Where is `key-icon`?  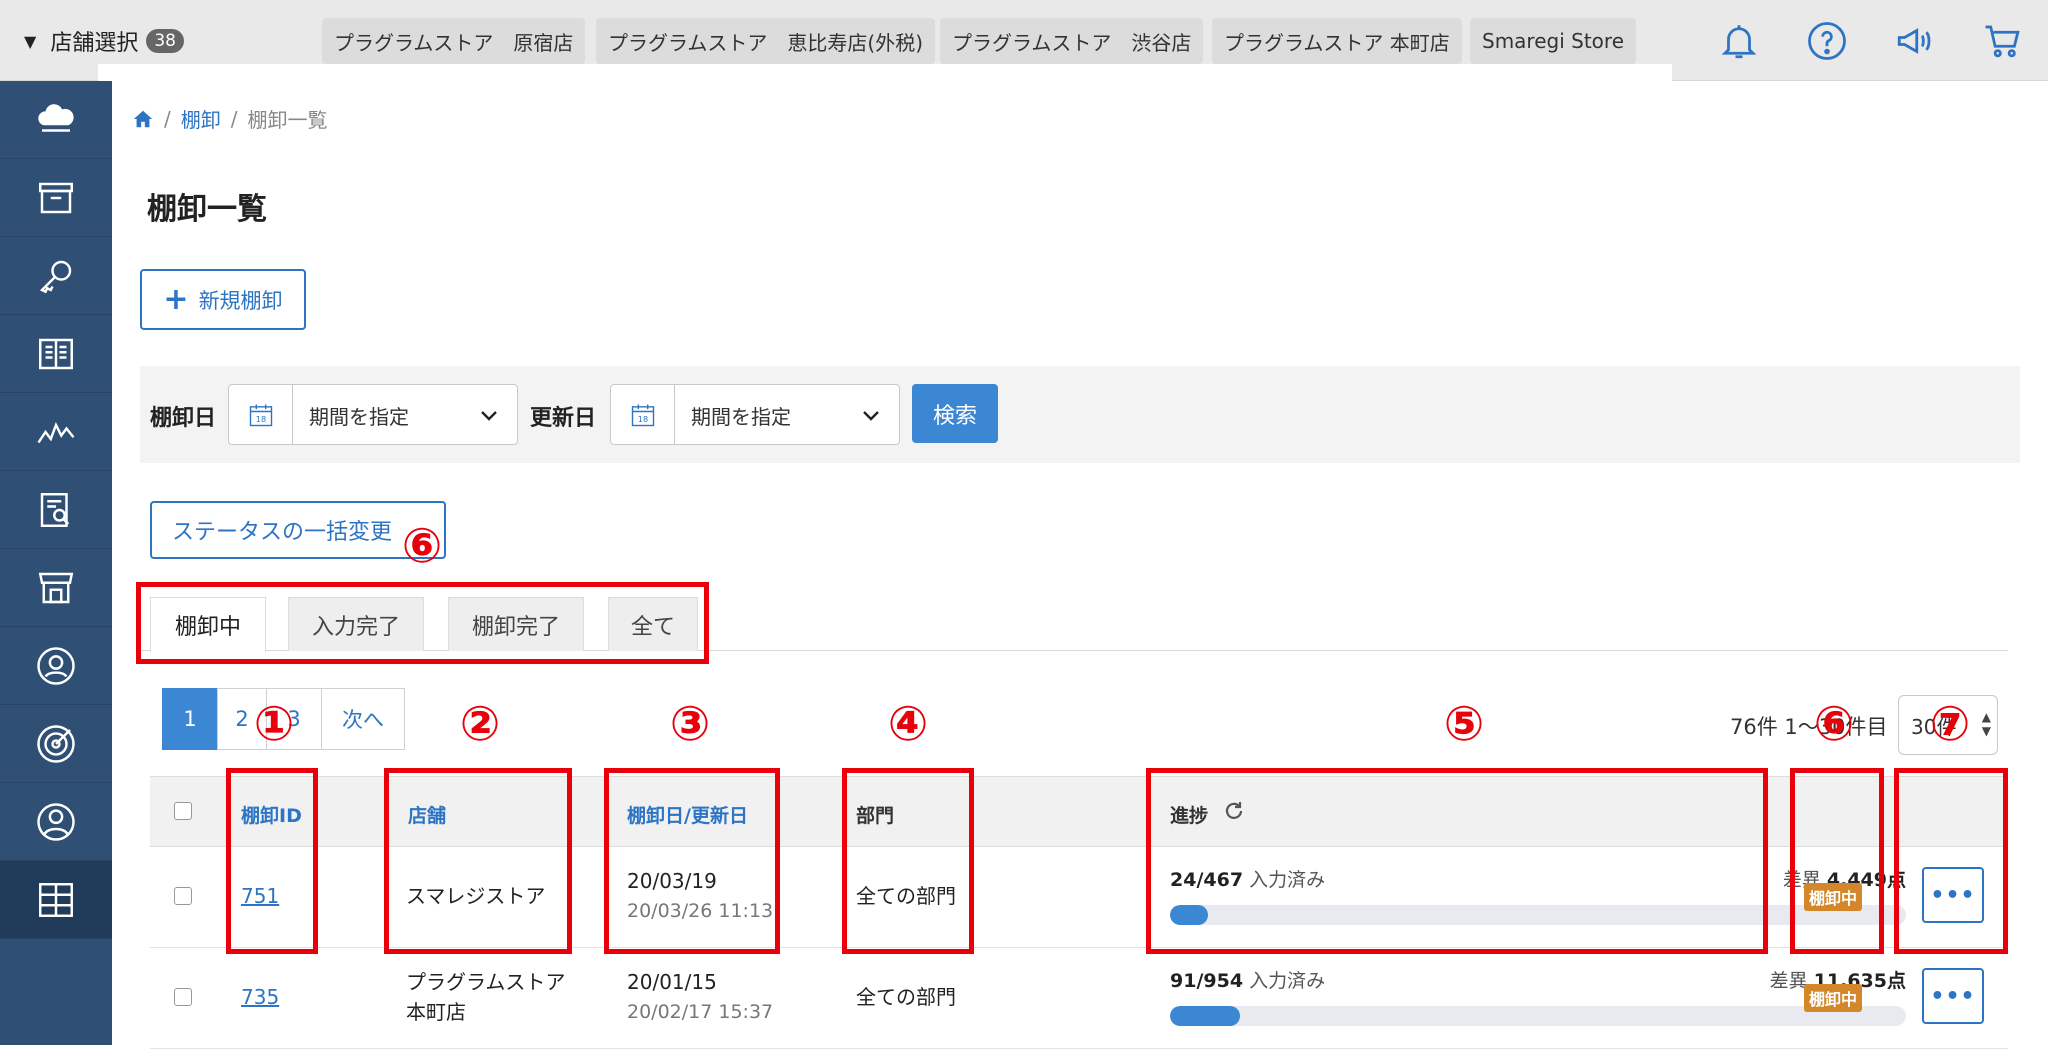
key-icon is located at coordinates (55, 276).